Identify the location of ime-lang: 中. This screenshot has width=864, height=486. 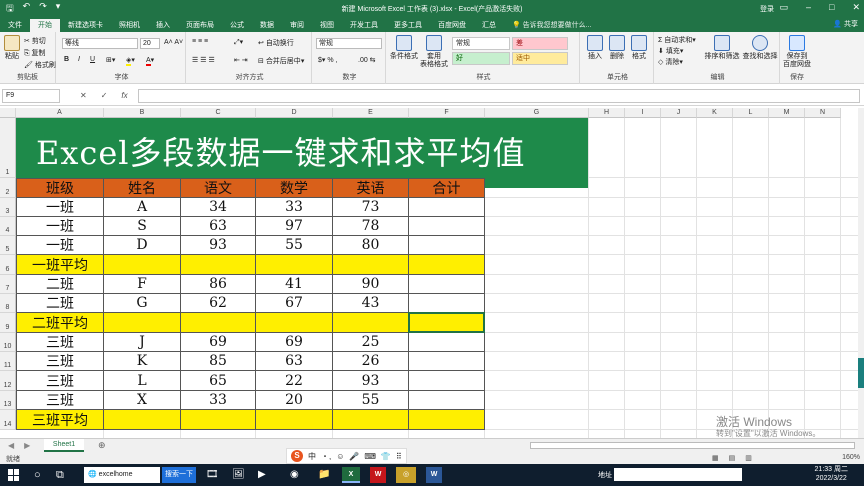
(312, 456).